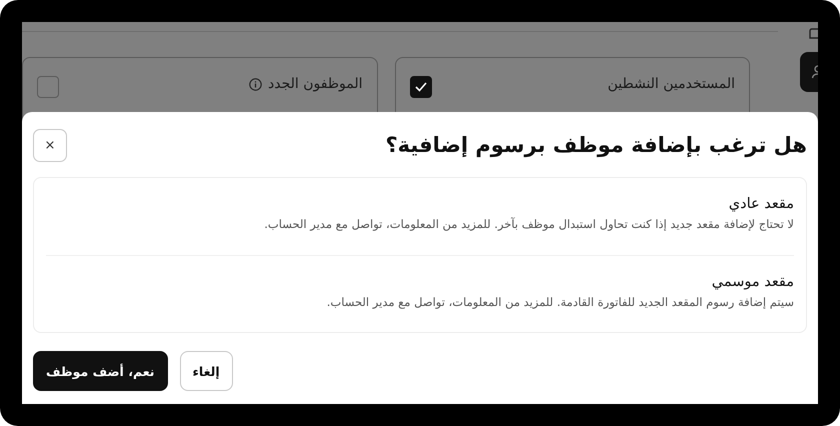 The height and width of the screenshot is (426, 840). Describe the element at coordinates (255, 84) in the screenshot. I see `info-icon` at that location.